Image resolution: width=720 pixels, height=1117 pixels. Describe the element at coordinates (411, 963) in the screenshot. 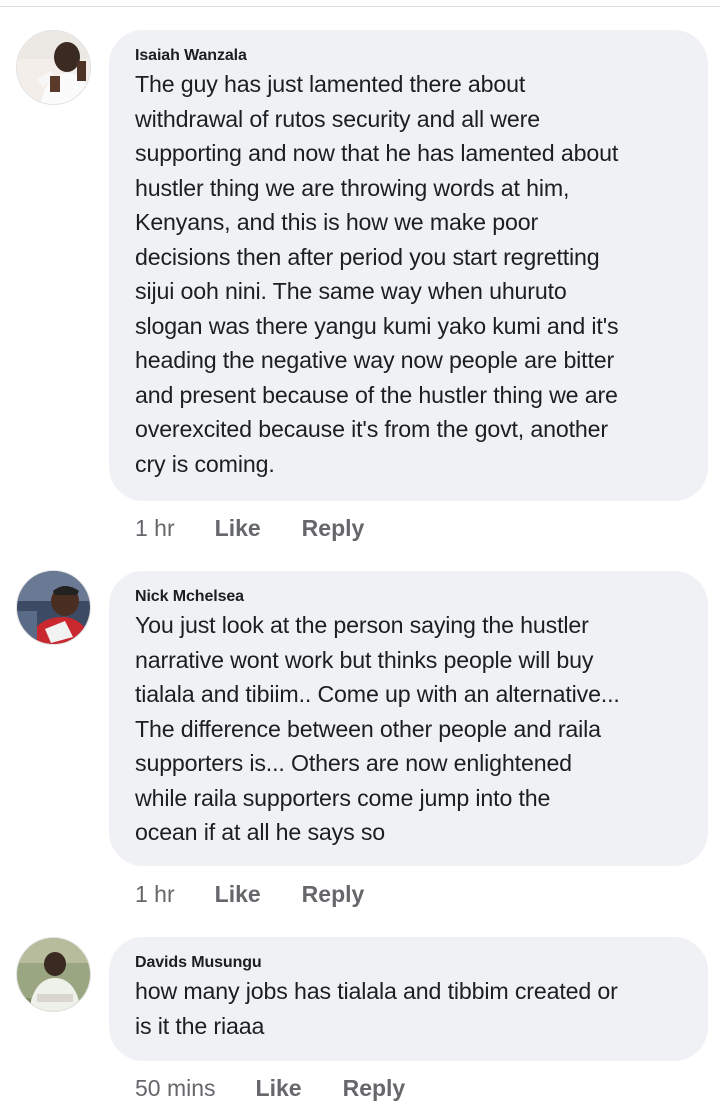

I see `comment-author: Davids Musungu` at that location.